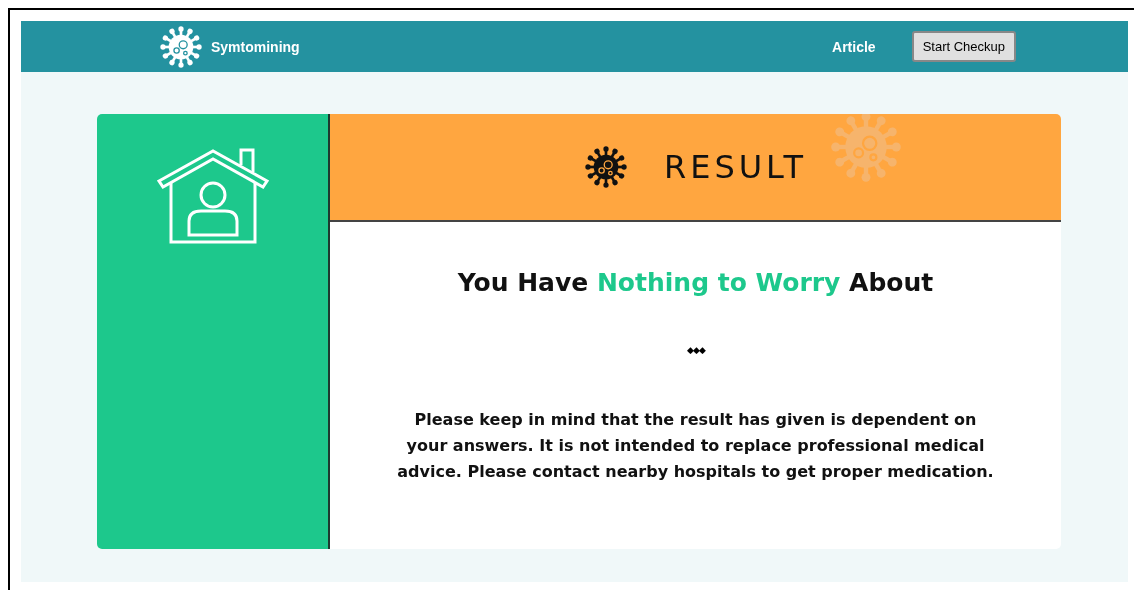 This screenshot has width=1134, height=590. I want to click on house-person-icon, so click(212, 196).